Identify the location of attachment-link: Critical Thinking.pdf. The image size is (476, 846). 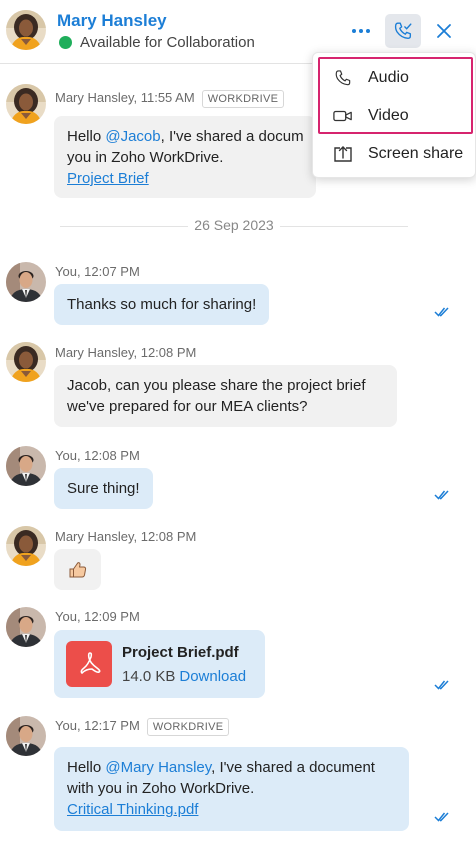
(132, 809).